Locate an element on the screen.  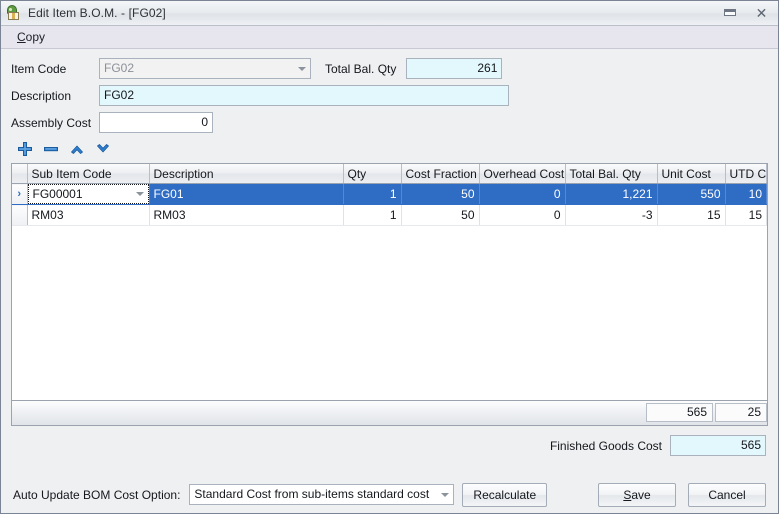
minus-icon is located at coordinates (50, 148).